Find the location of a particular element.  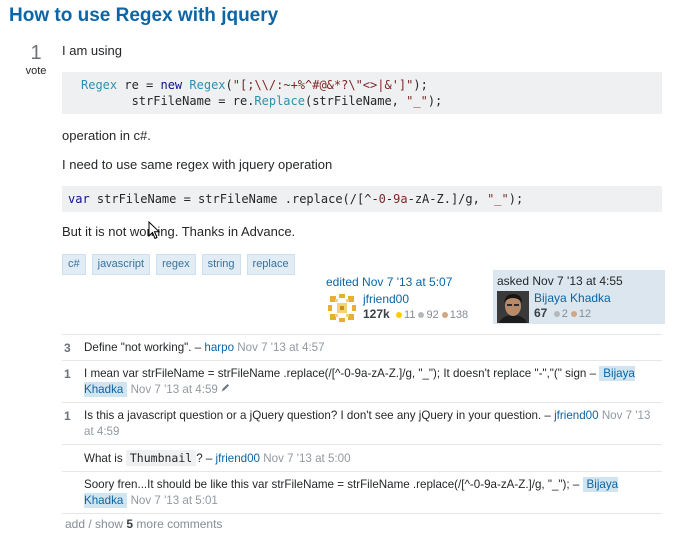

code-token: Replace is located at coordinates (279, 101).